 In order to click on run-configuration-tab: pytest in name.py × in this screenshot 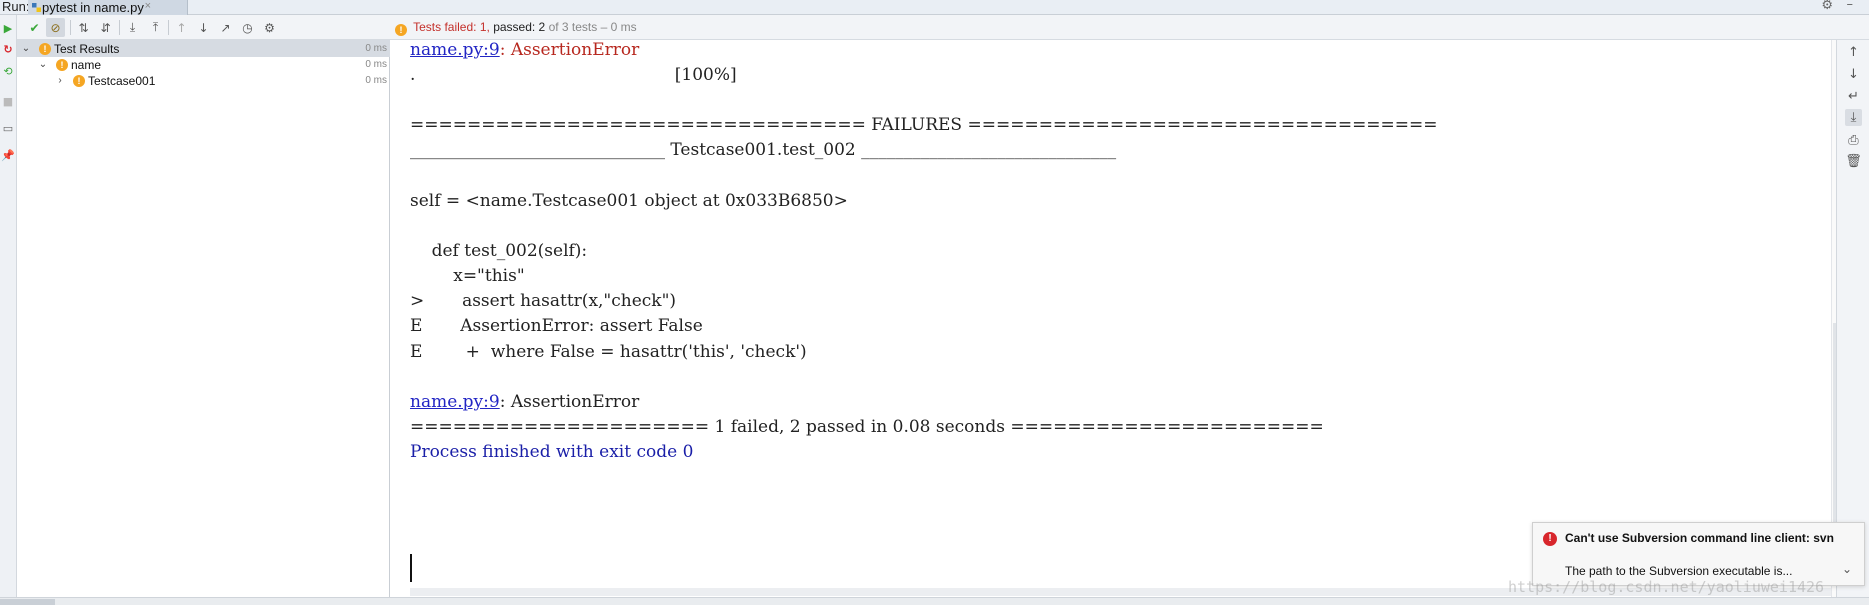, I will do `click(108, 7)`.